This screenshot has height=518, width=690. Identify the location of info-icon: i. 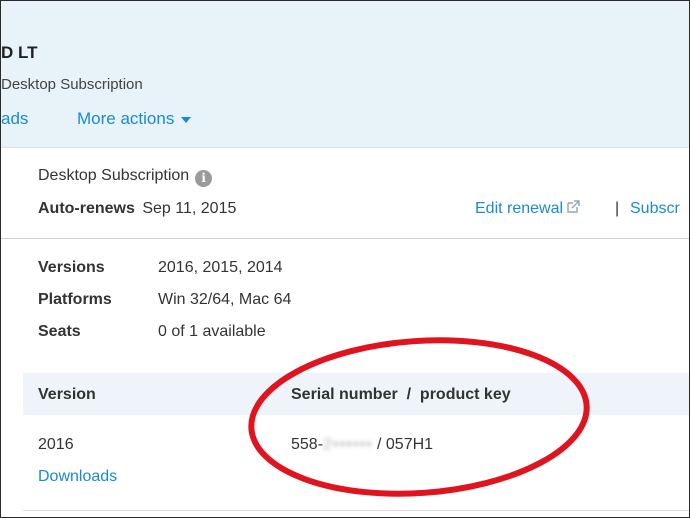
(204, 178).